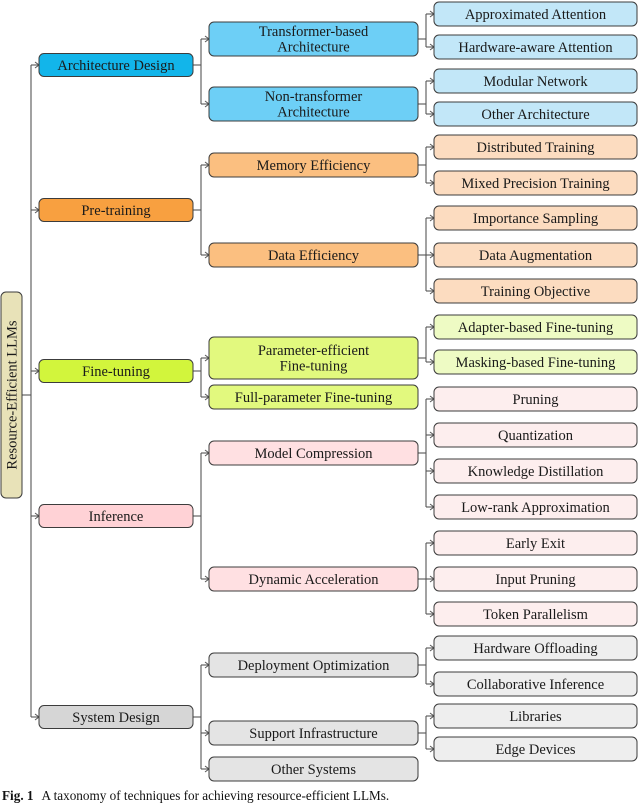 This screenshot has height=806, width=640. I want to click on subcategory-label: Deployment Optimization, so click(314, 666).